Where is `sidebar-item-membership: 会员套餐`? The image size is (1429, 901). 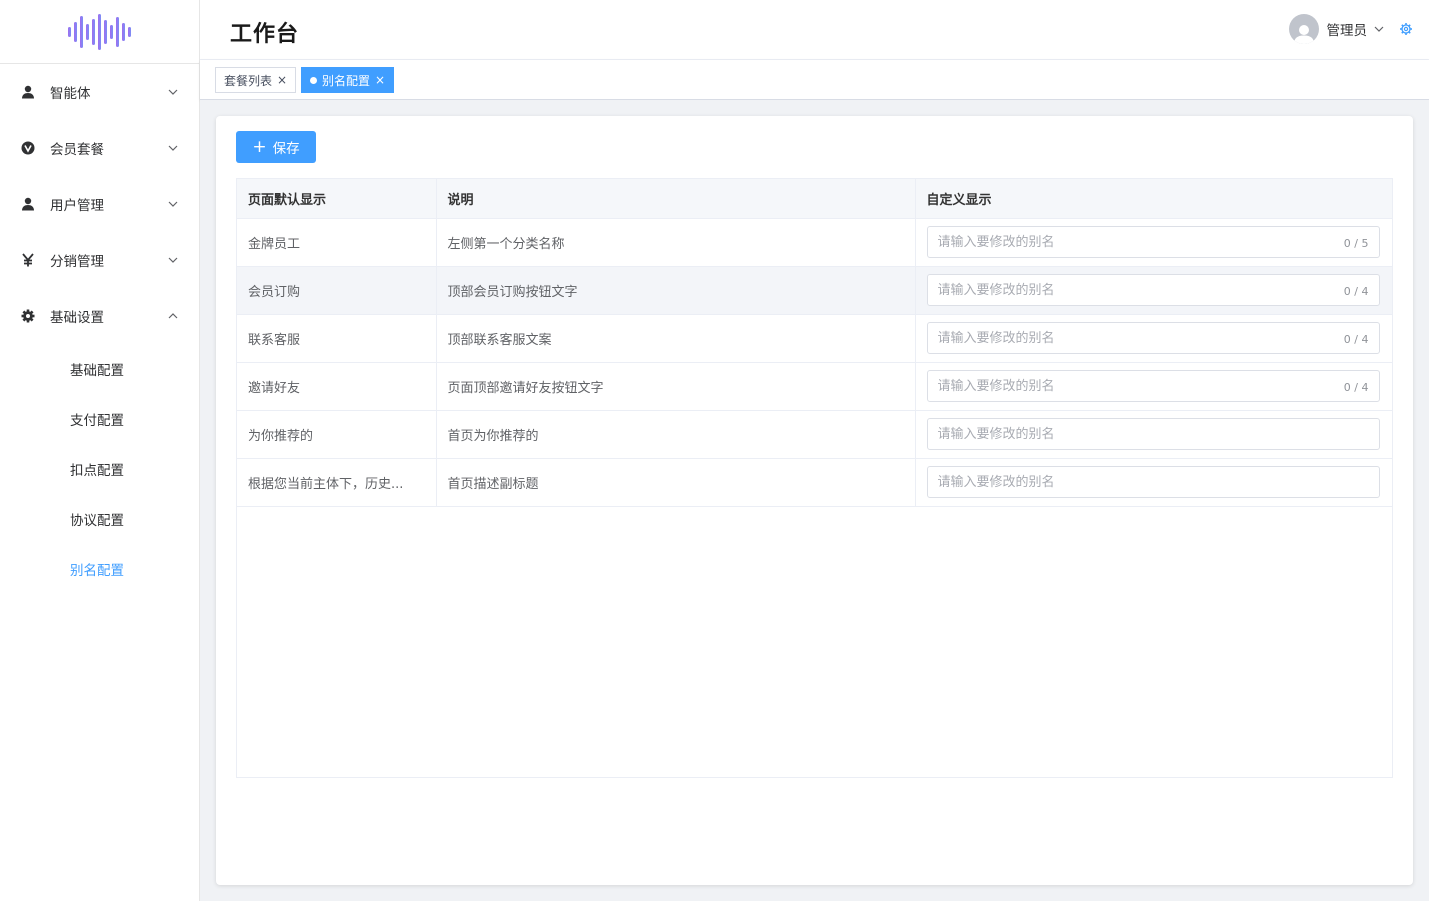 sidebar-item-membership: 会员套餐 is located at coordinates (99, 148).